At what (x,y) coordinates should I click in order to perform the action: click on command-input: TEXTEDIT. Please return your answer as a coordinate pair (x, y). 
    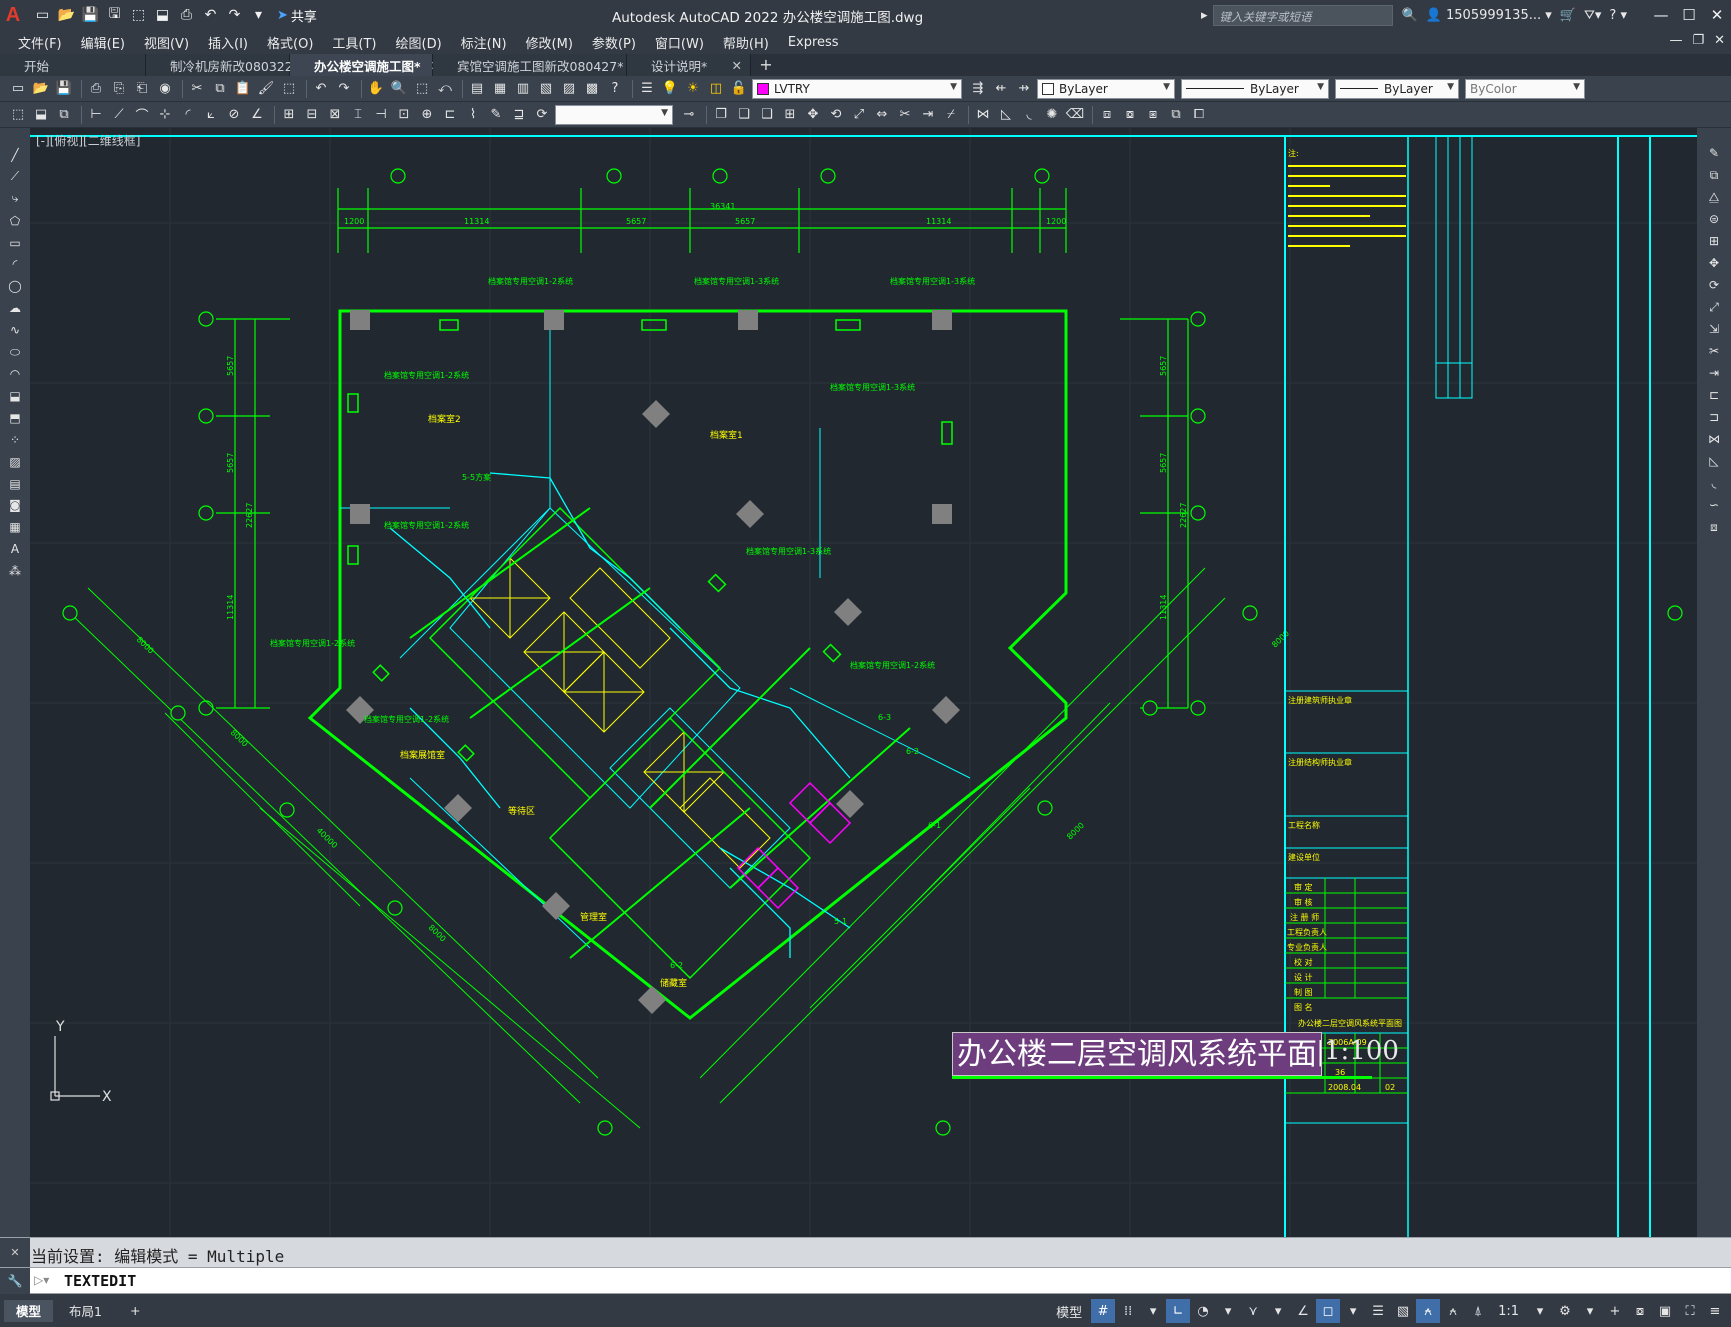
    Looking at the image, I should click on (100, 1281).